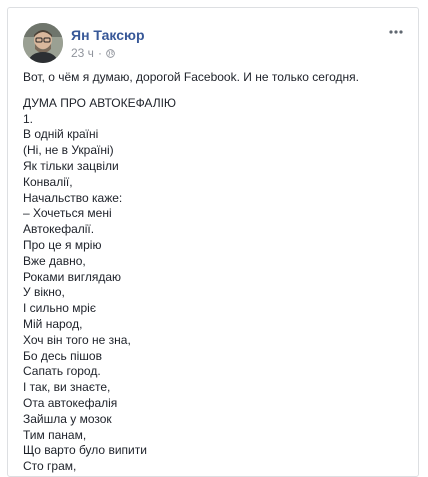 Image resolution: width=428 pixels, height=477 pixels. Describe the element at coordinates (108, 35) in the screenshot. I see `author-name-link: Ян Таксюр` at that location.